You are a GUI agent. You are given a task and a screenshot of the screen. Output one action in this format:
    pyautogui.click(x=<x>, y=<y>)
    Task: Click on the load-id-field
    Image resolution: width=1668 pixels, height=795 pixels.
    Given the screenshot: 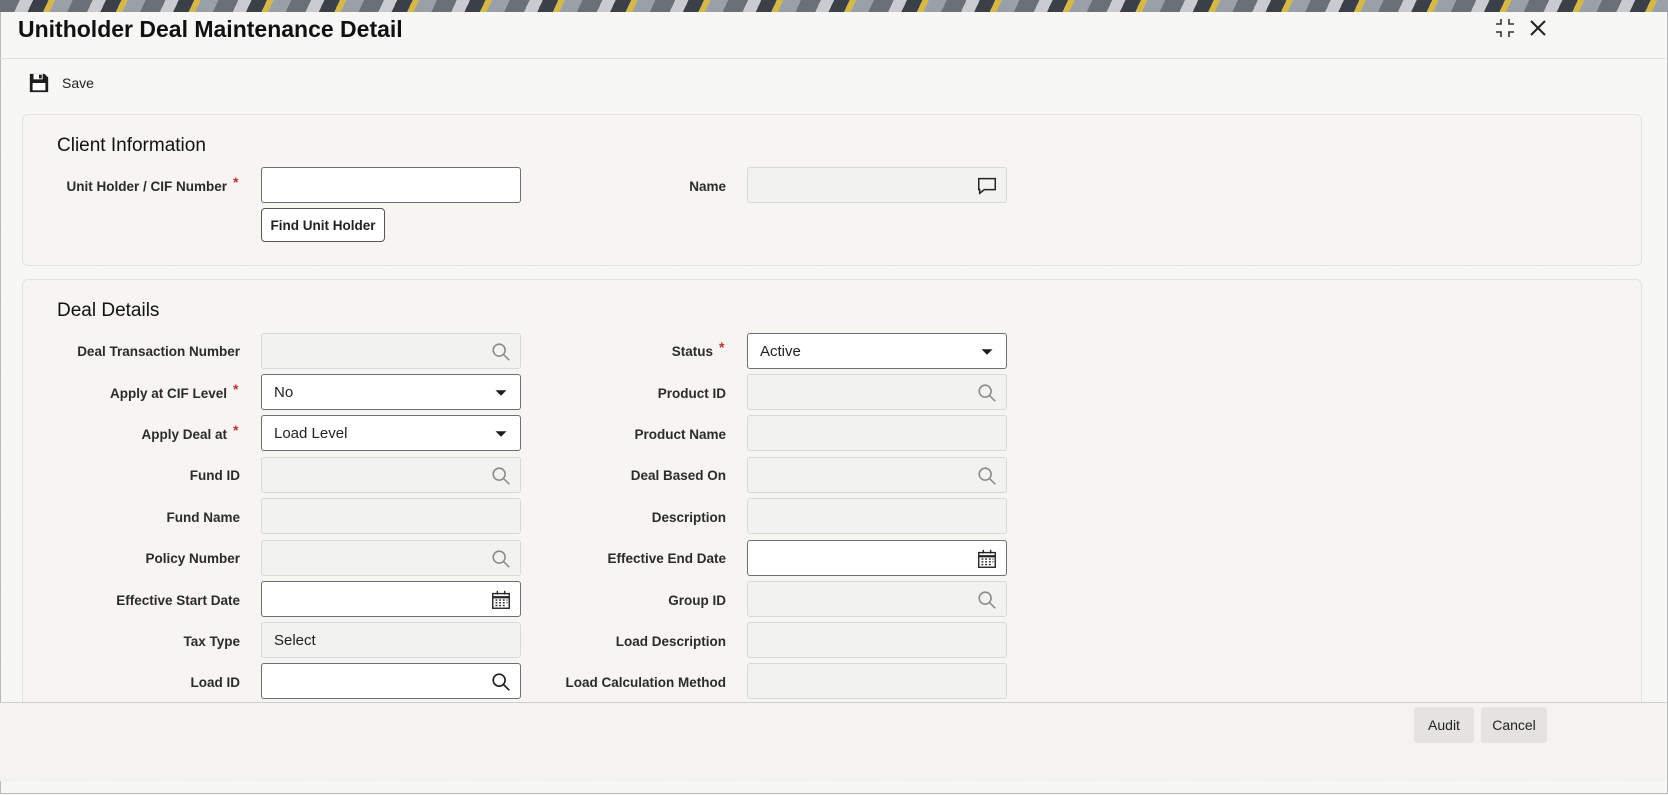 What is the action you would take?
    pyautogui.click(x=391, y=681)
    